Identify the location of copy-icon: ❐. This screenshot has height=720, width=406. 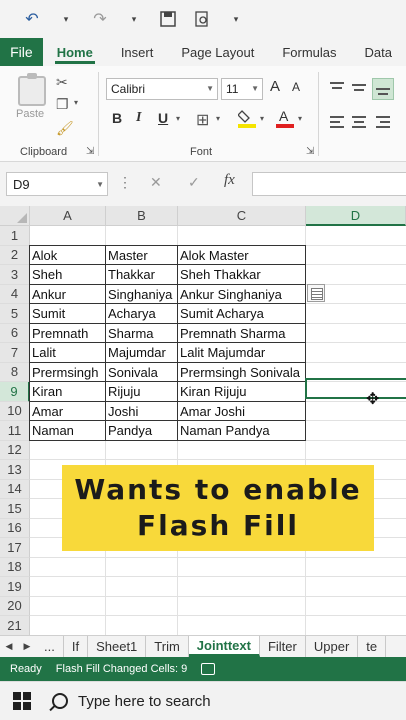
(62, 104).